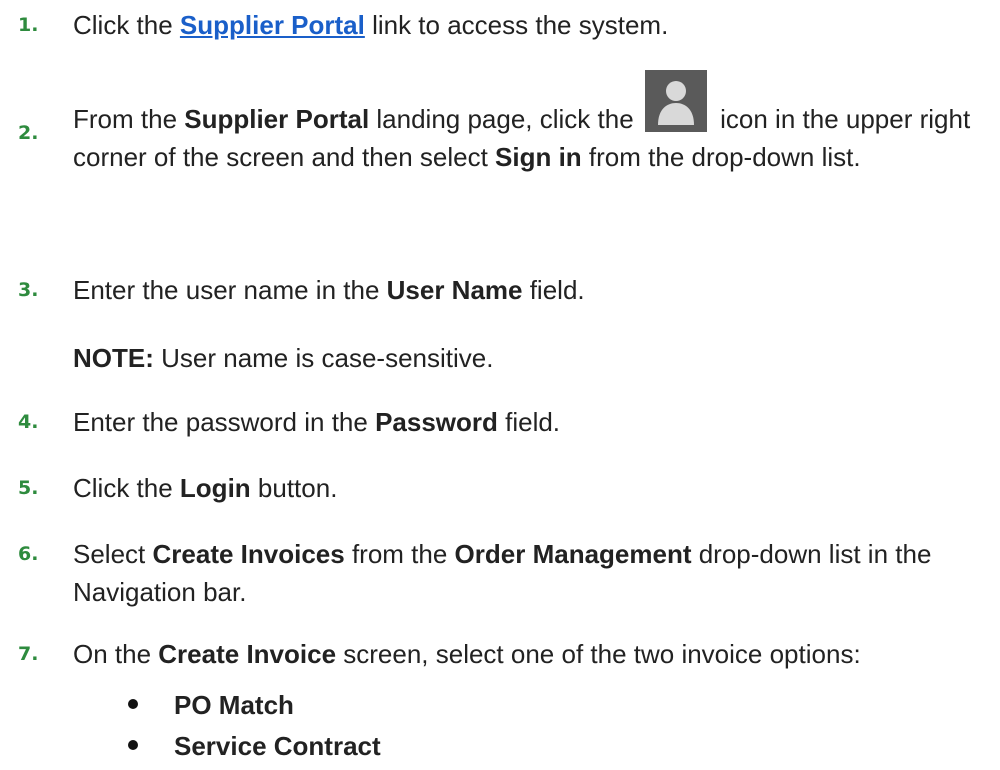 This screenshot has height=770, width=1000. I want to click on bold-term: Password, so click(436, 422).